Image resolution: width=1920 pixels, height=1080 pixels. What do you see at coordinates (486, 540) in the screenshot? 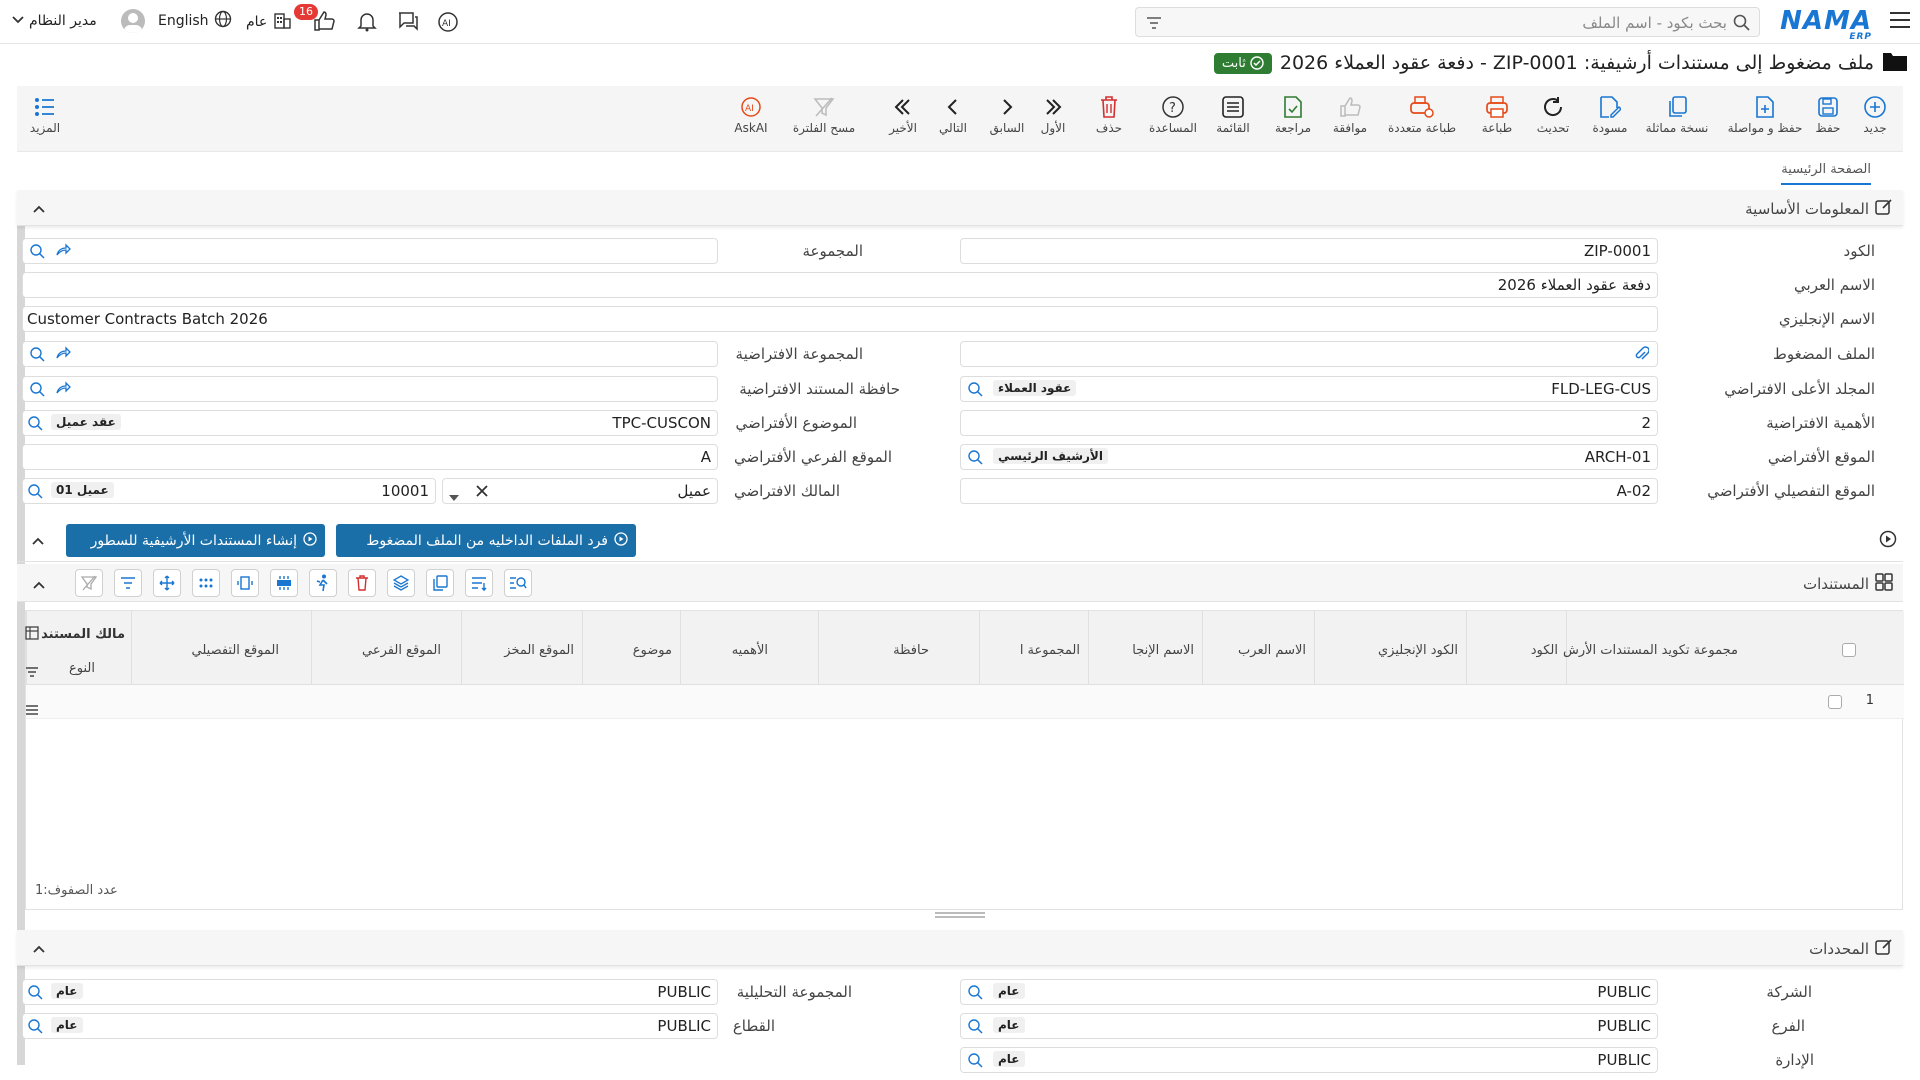
I see `extract-files-button: فرد الملفات الداخليه من الملف المضغوط` at bounding box center [486, 540].